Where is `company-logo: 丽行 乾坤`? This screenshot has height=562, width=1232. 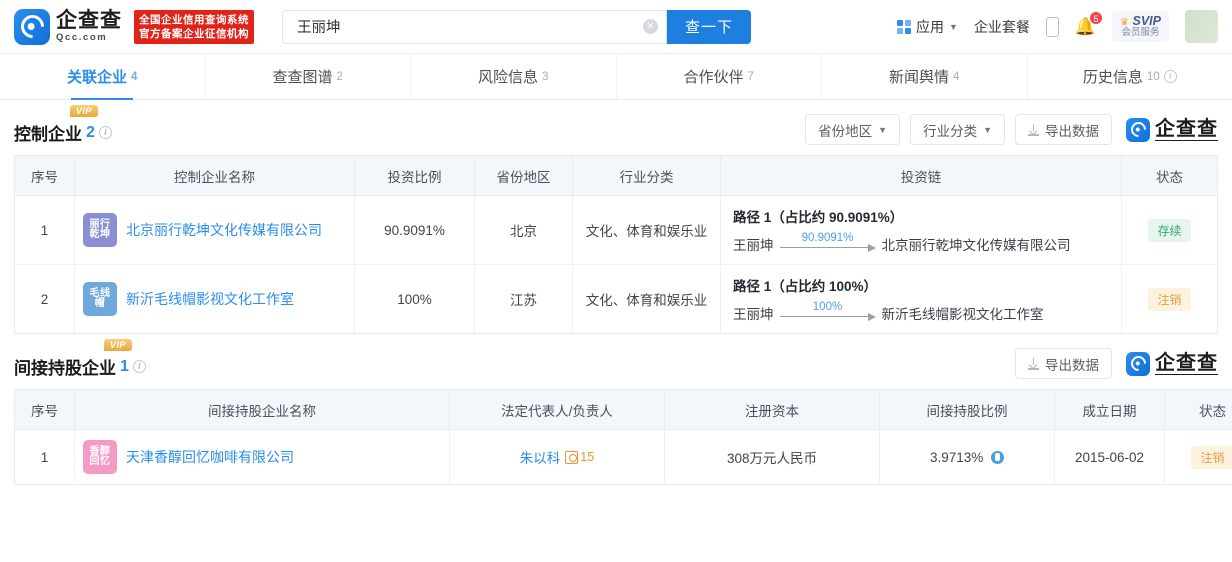 company-logo: 丽行 乾坤 is located at coordinates (100, 230).